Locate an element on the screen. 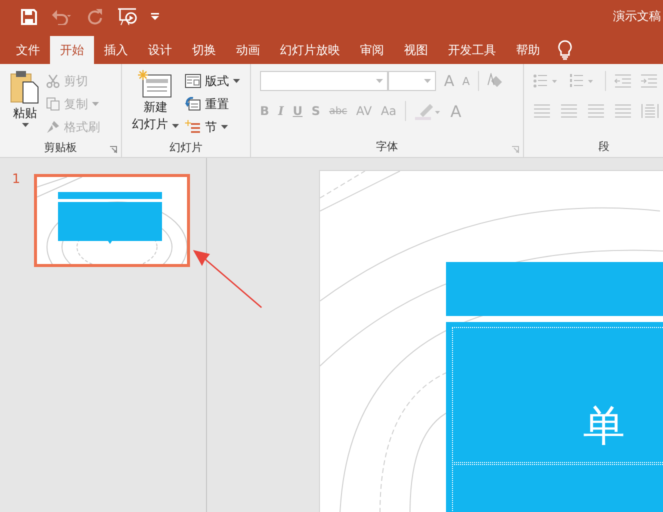  window-title: 演示文稿 is located at coordinates (637, 16).